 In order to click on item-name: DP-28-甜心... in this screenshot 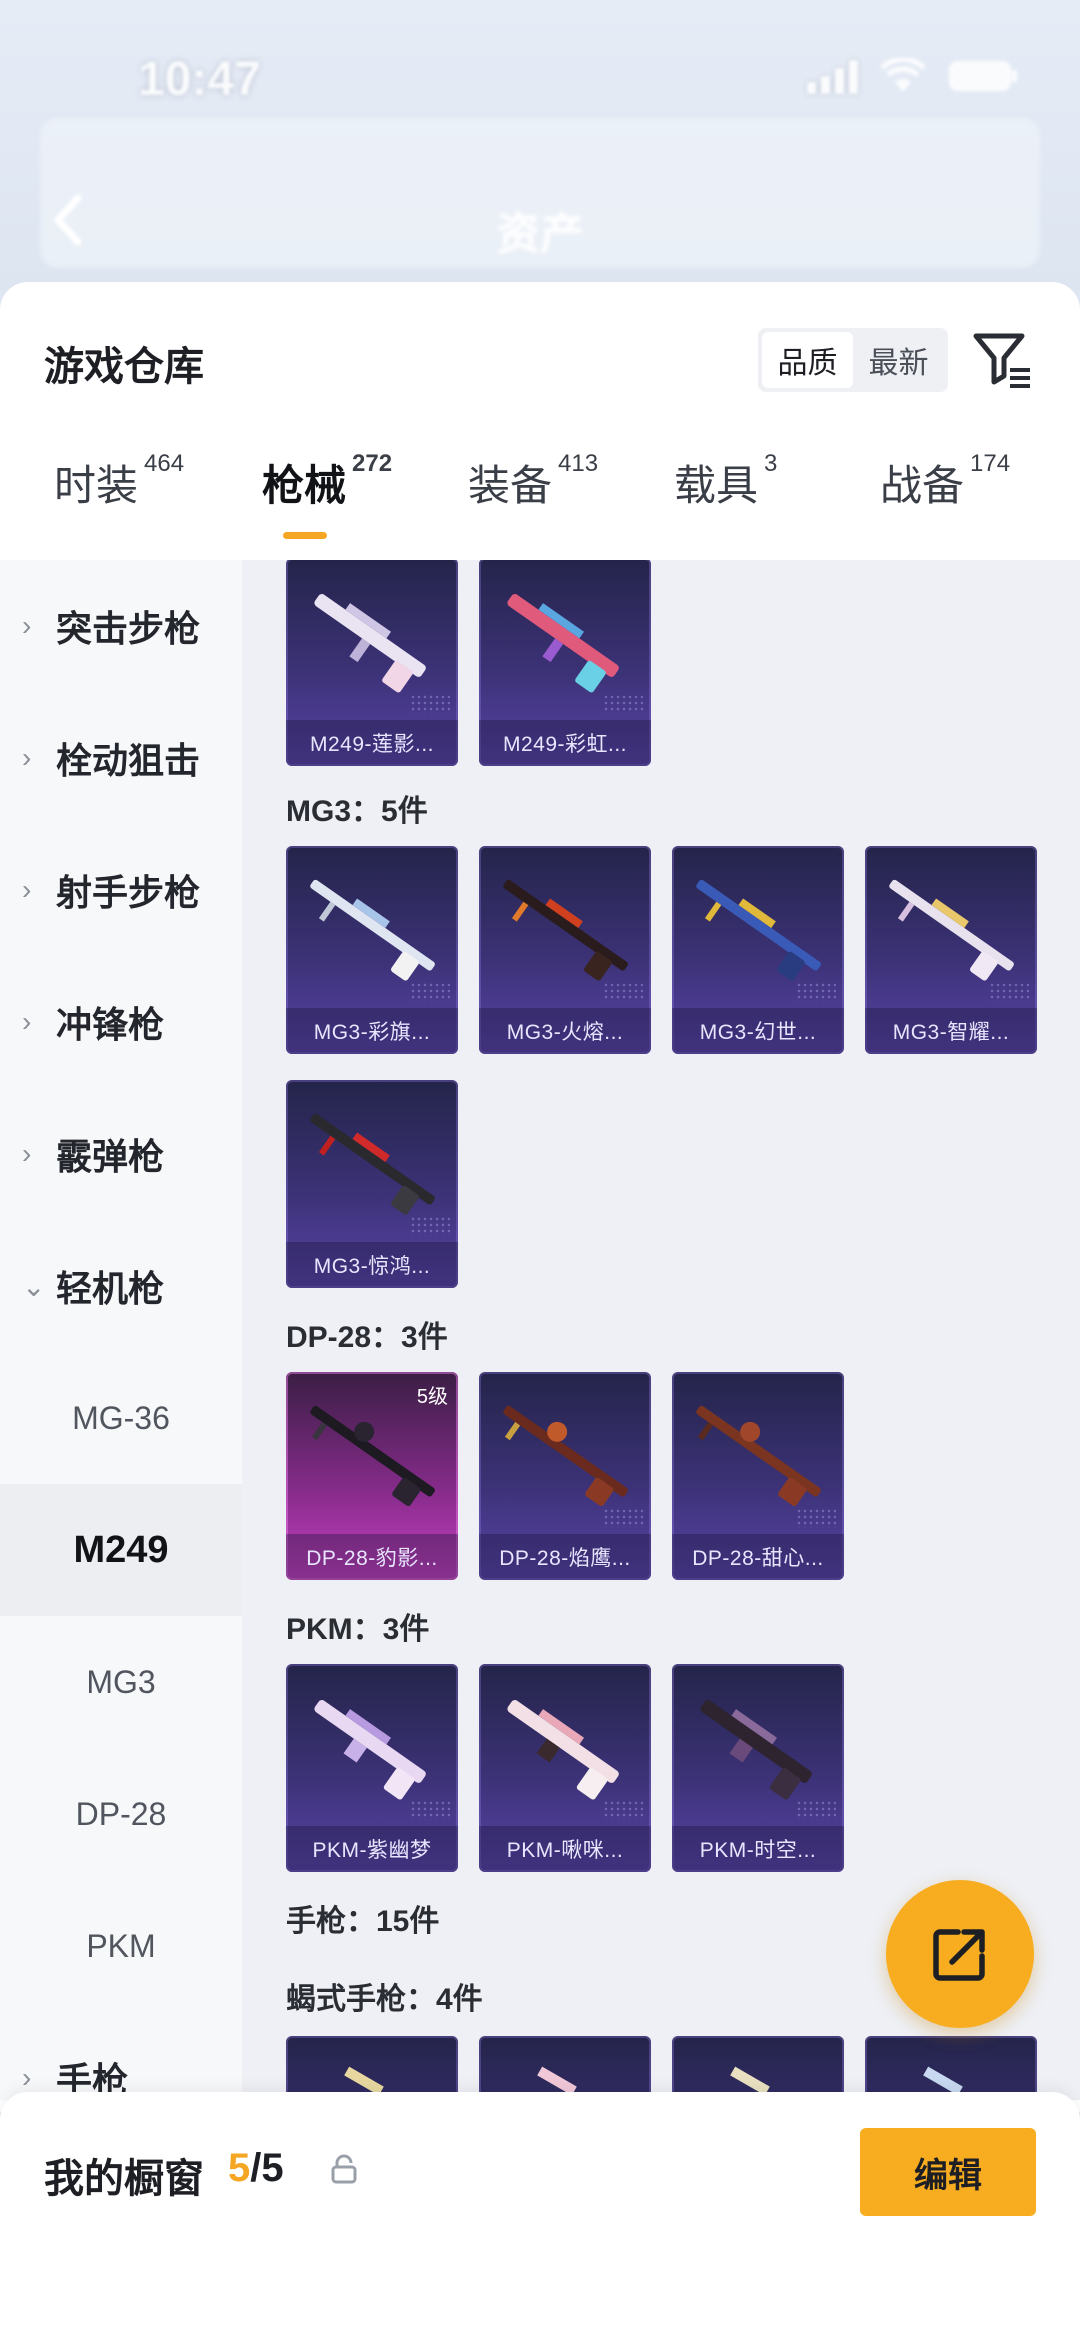, I will do `click(758, 1557)`.